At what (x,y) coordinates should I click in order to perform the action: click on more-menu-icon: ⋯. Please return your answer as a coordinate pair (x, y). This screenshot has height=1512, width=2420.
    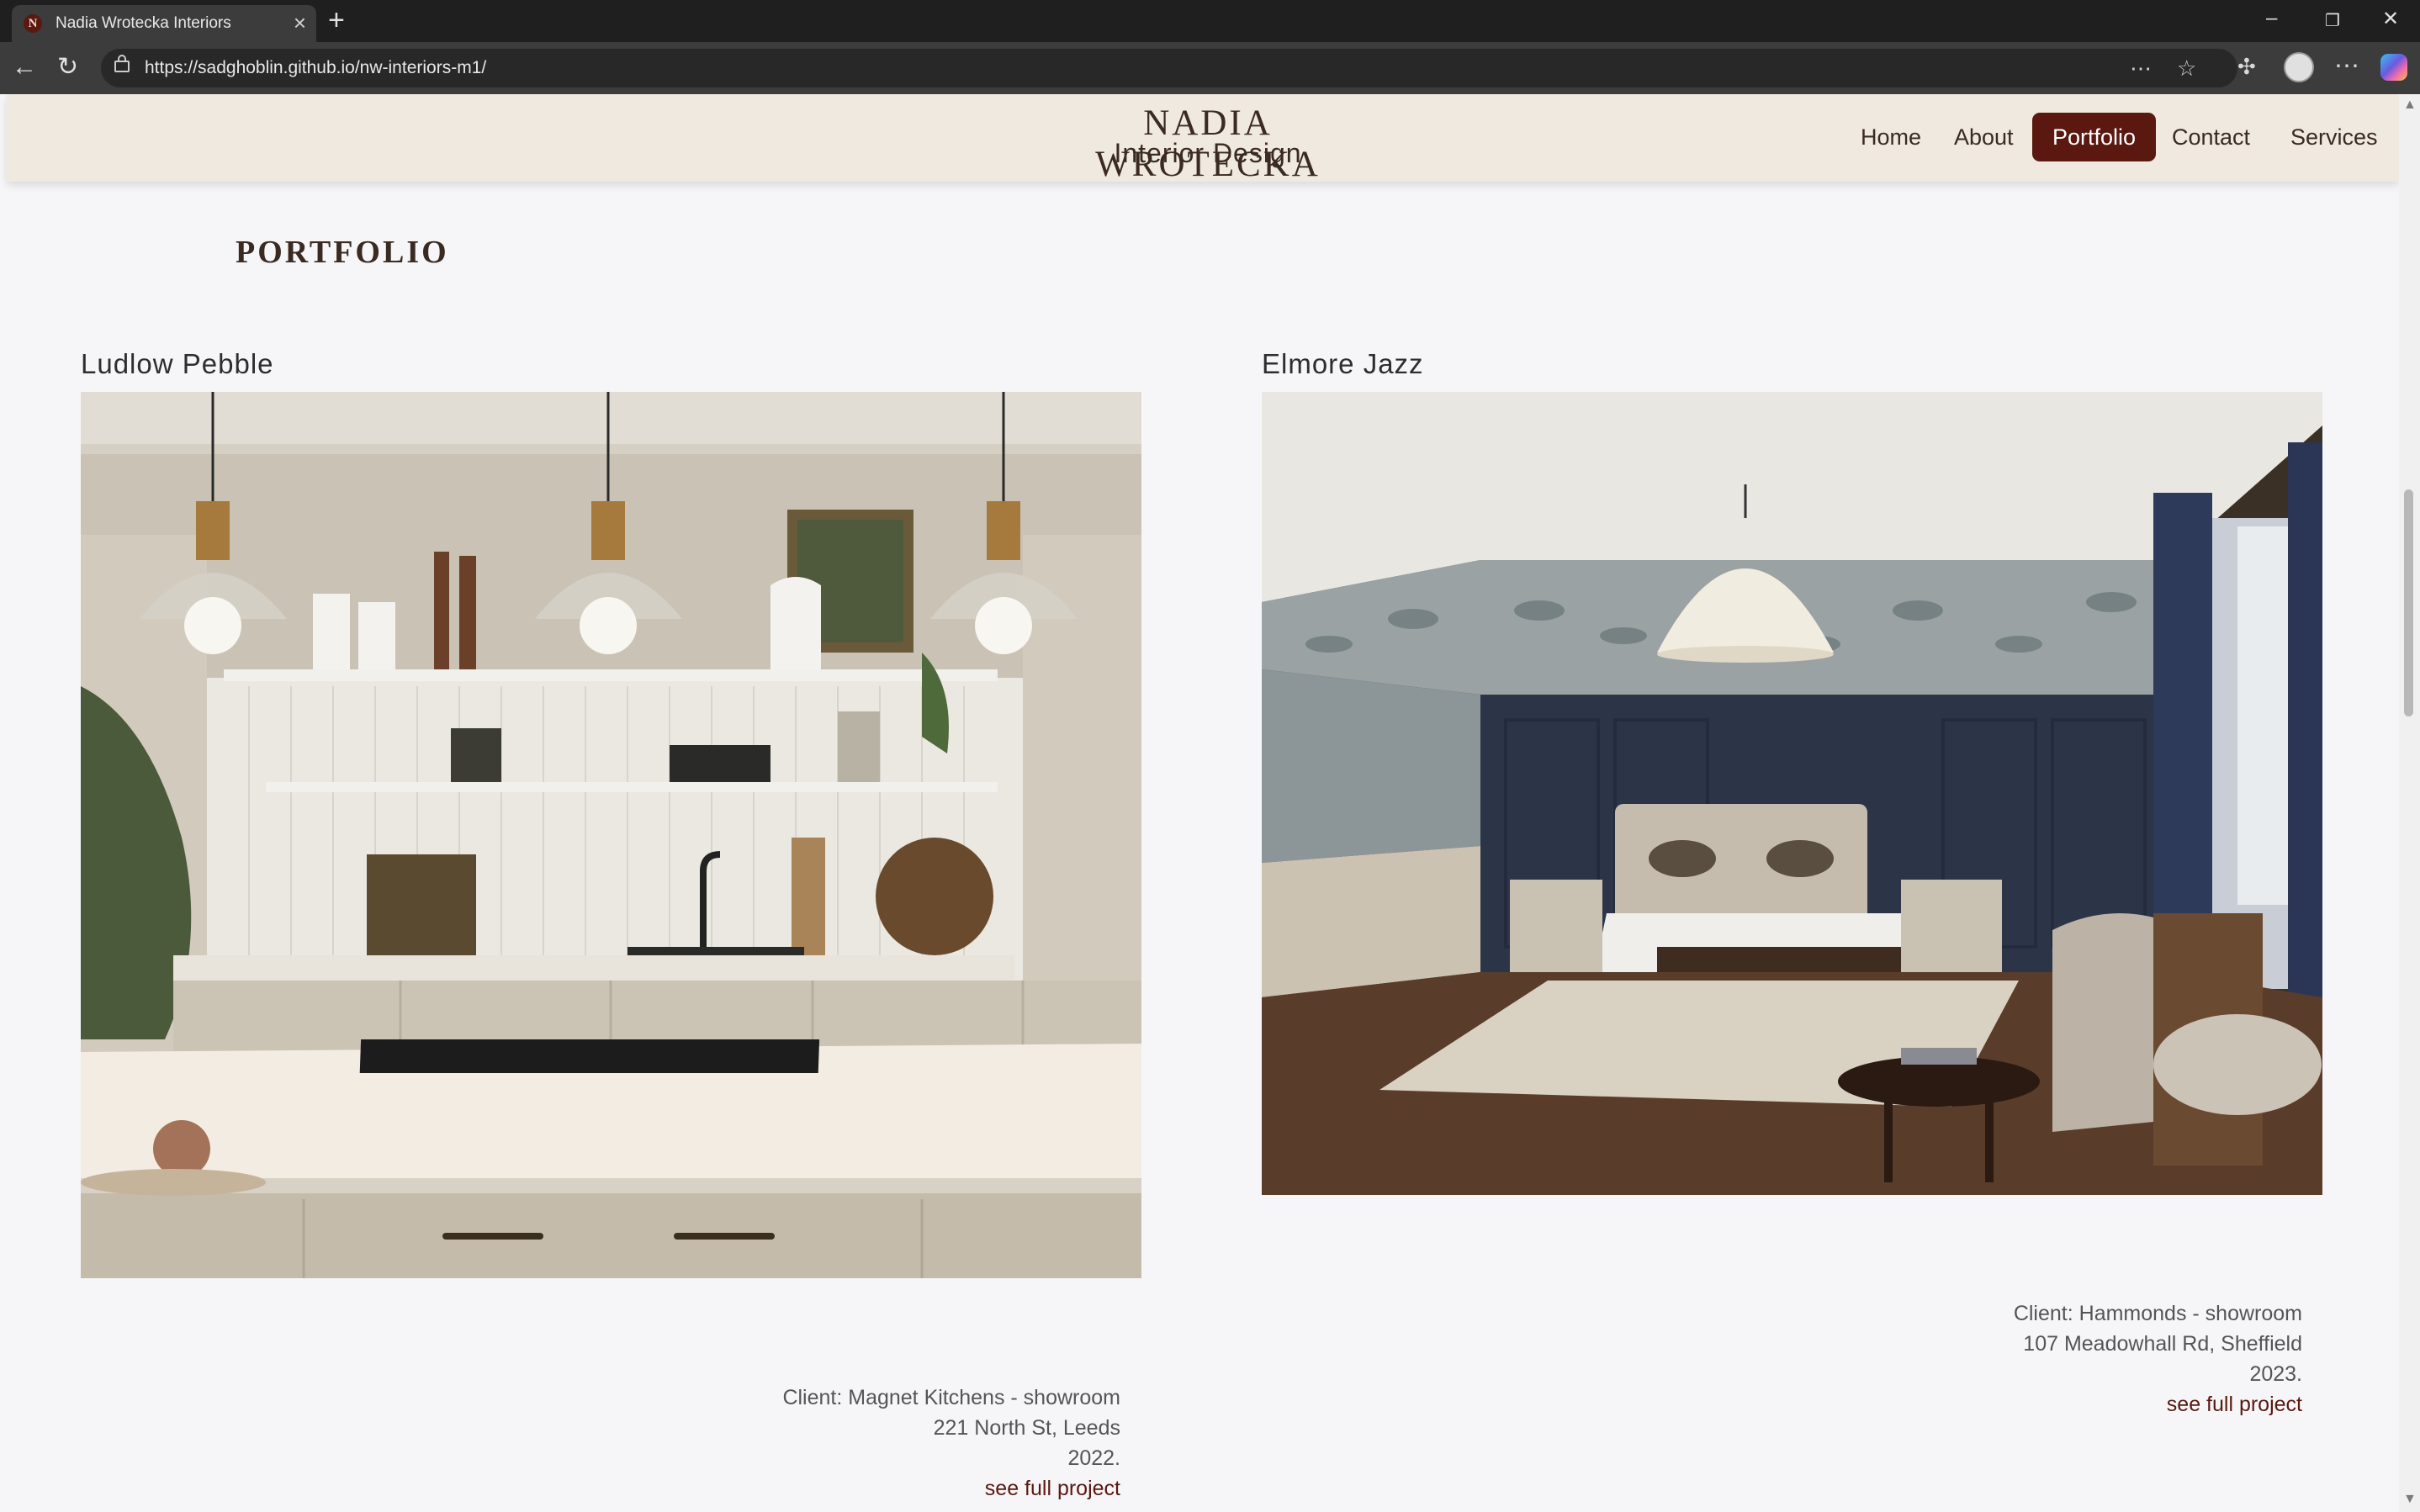
    Looking at the image, I should click on (2346, 66).